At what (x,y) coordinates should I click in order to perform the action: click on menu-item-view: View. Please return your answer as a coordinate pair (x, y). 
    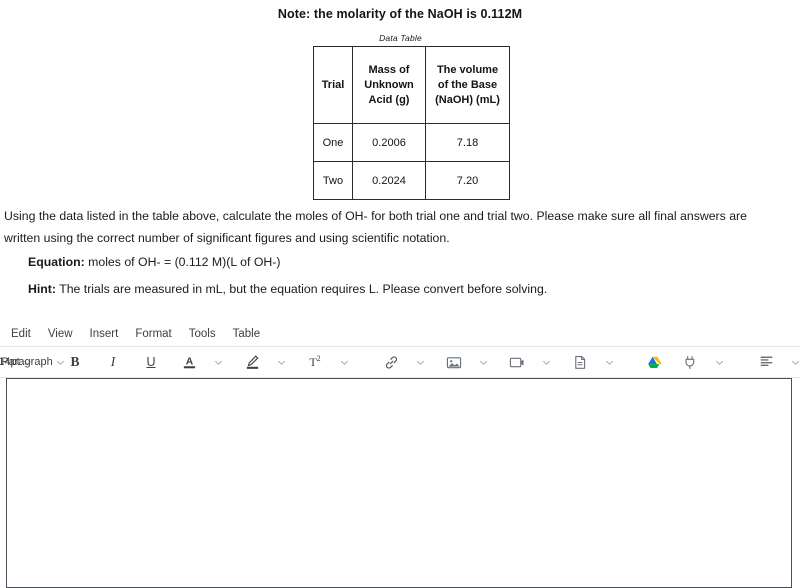
    Looking at the image, I should click on (60, 334).